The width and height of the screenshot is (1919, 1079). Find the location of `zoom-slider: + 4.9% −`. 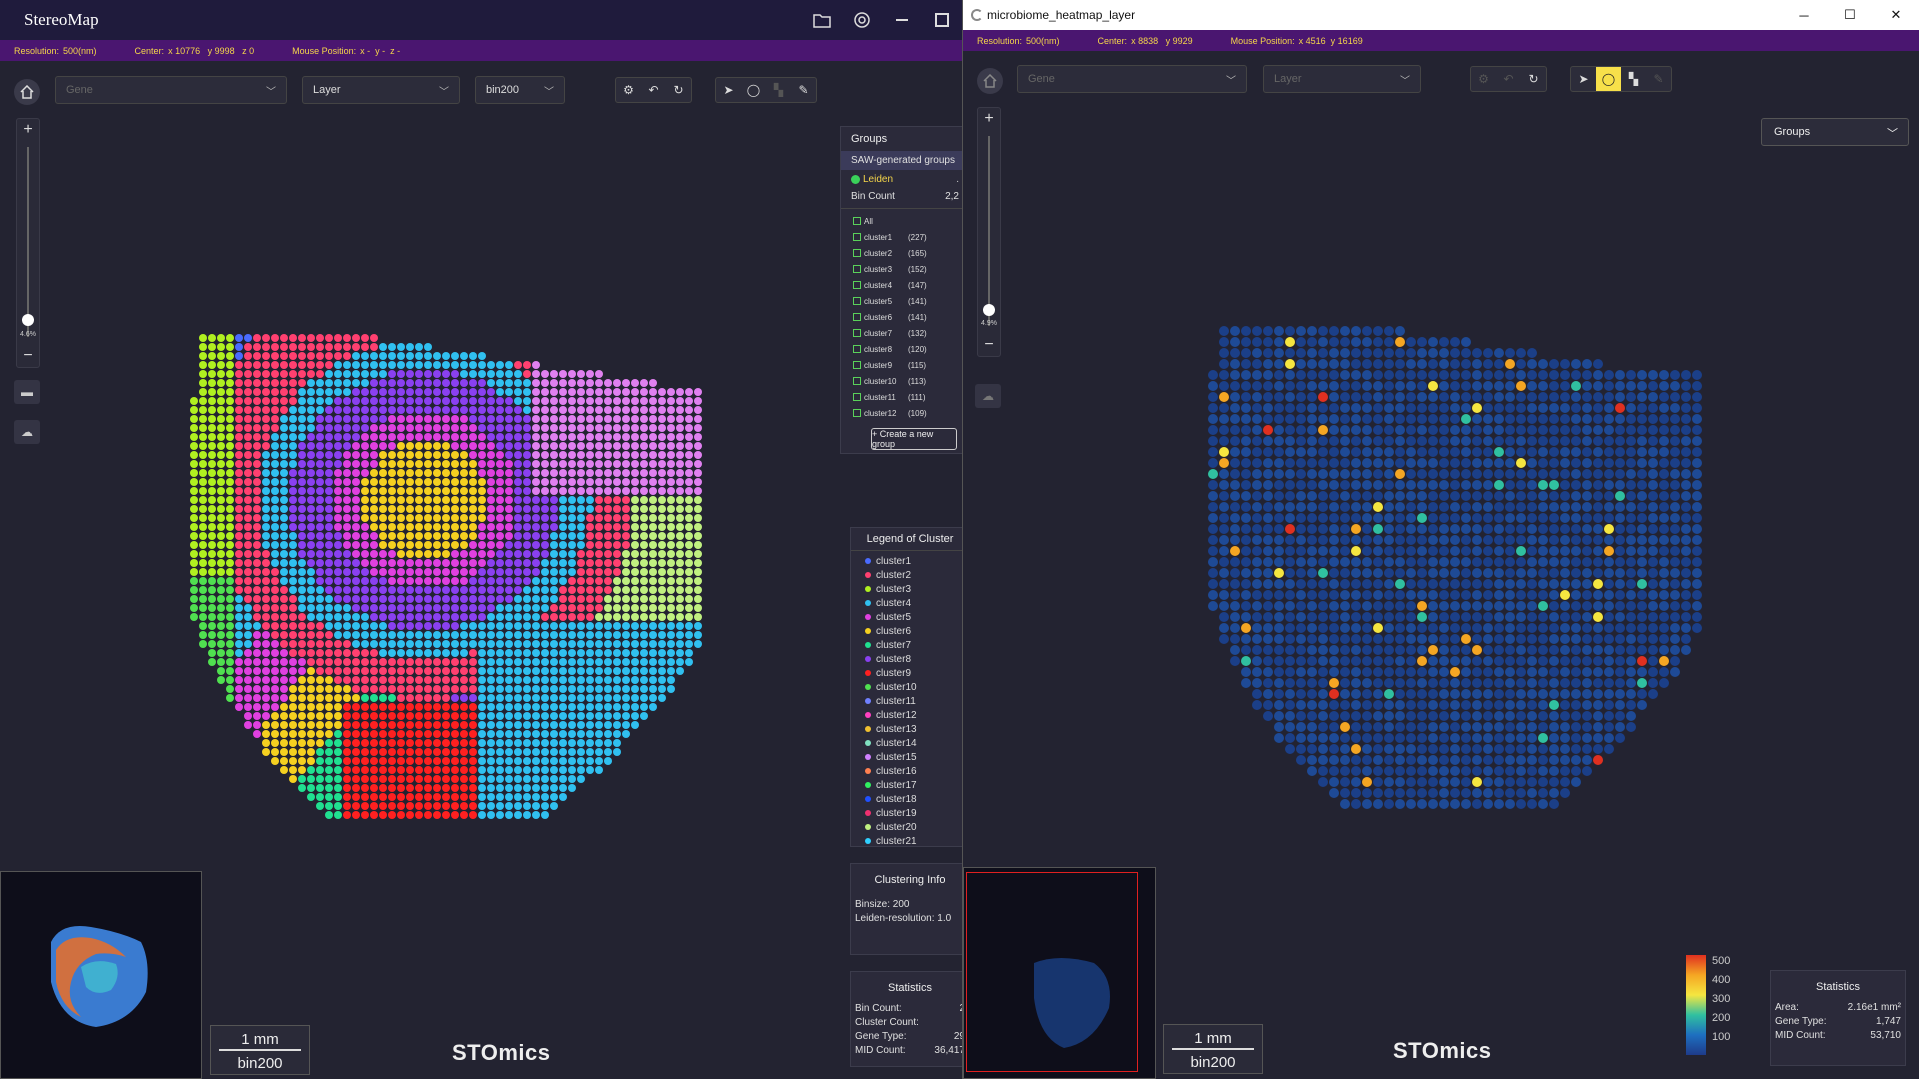

zoom-slider: + 4.9% − is located at coordinates (989, 232).